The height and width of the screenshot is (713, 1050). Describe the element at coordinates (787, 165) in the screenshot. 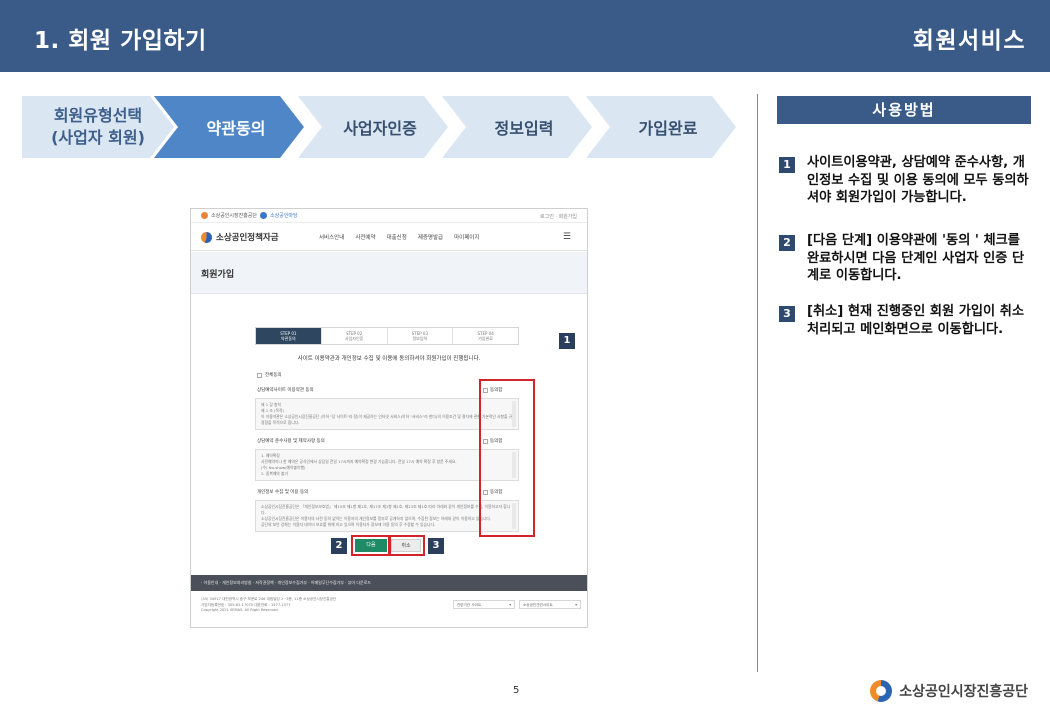

I see `help-number: 1` at that location.